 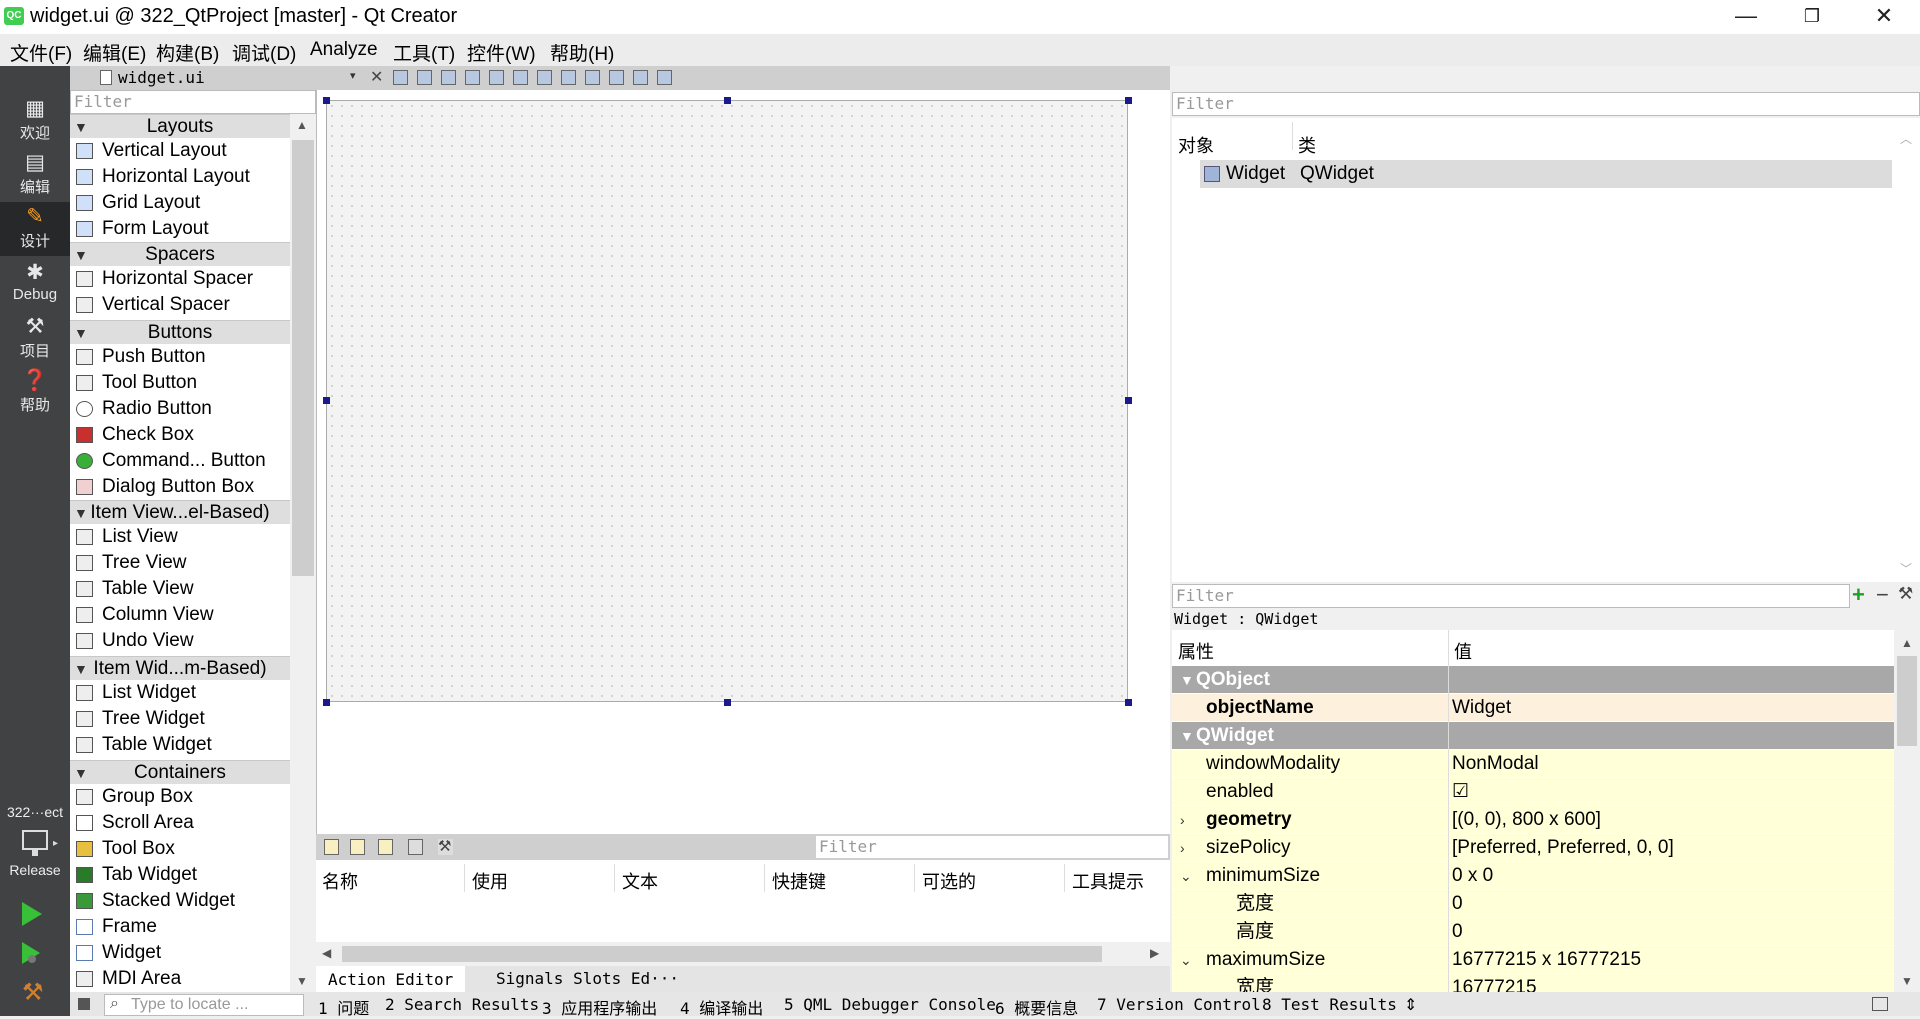 What do you see at coordinates (599, 1007) in the screenshot?
I see `output-tab-app-output: 3 应用程序输出` at bounding box center [599, 1007].